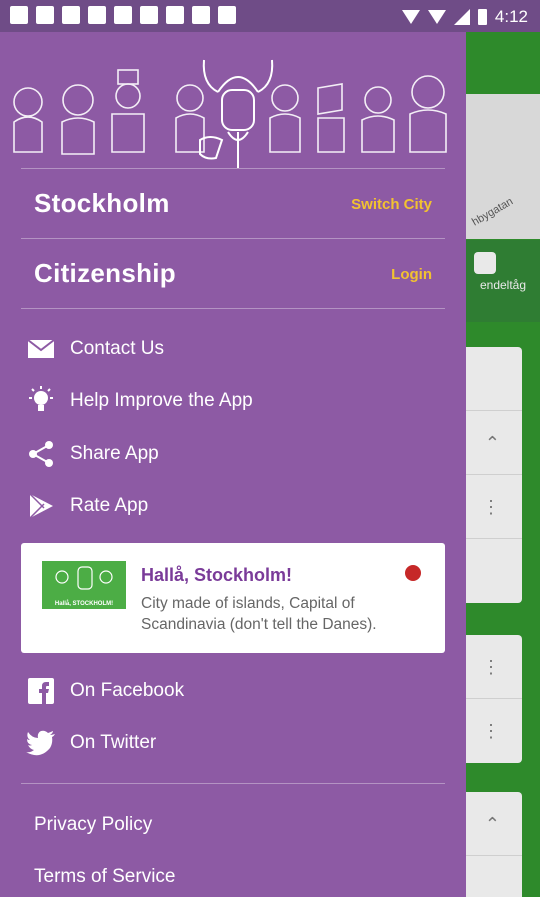 This screenshot has width=540, height=897. Describe the element at coordinates (109, 505) in the screenshot. I see `rate-app-label: Rate App` at that location.